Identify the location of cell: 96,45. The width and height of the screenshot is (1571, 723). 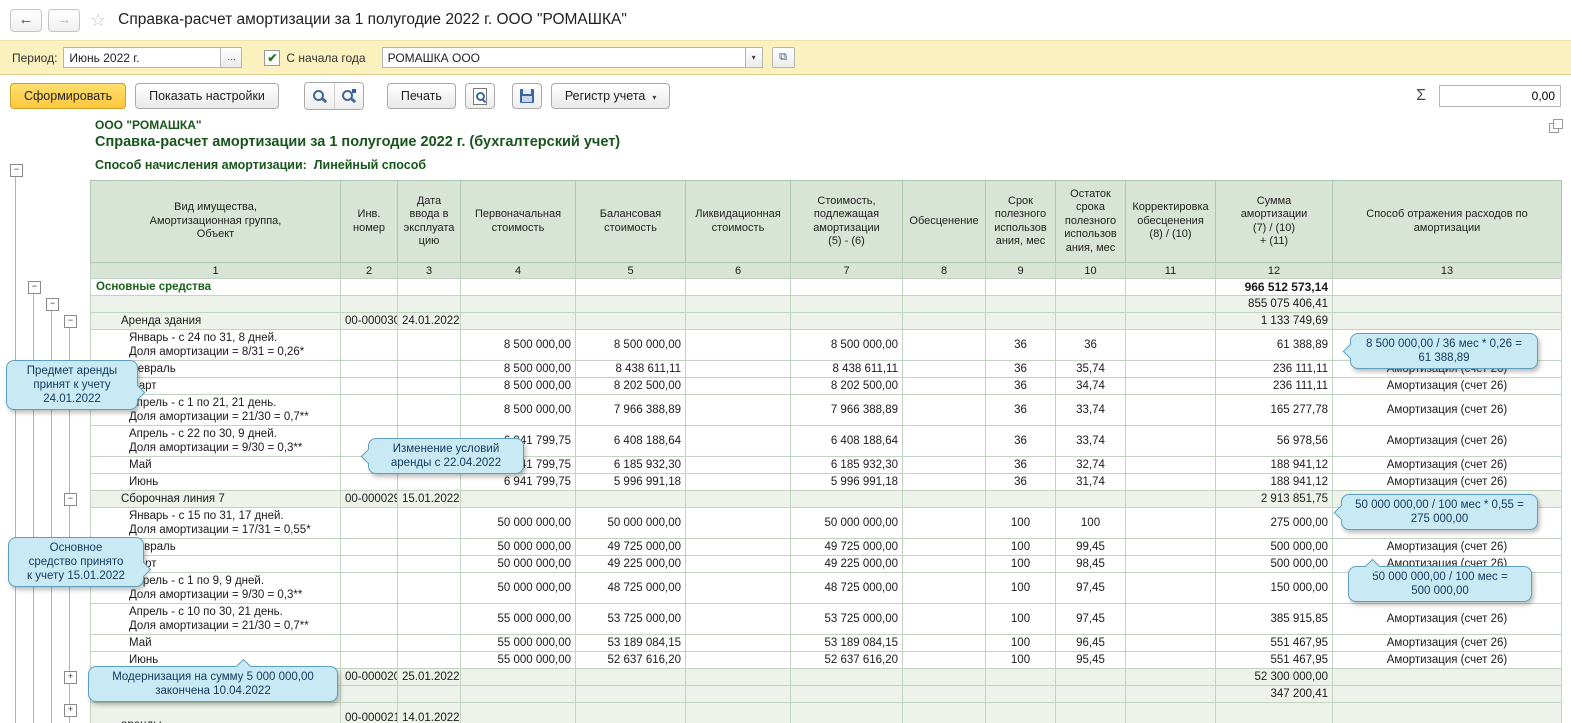
(1090, 643).